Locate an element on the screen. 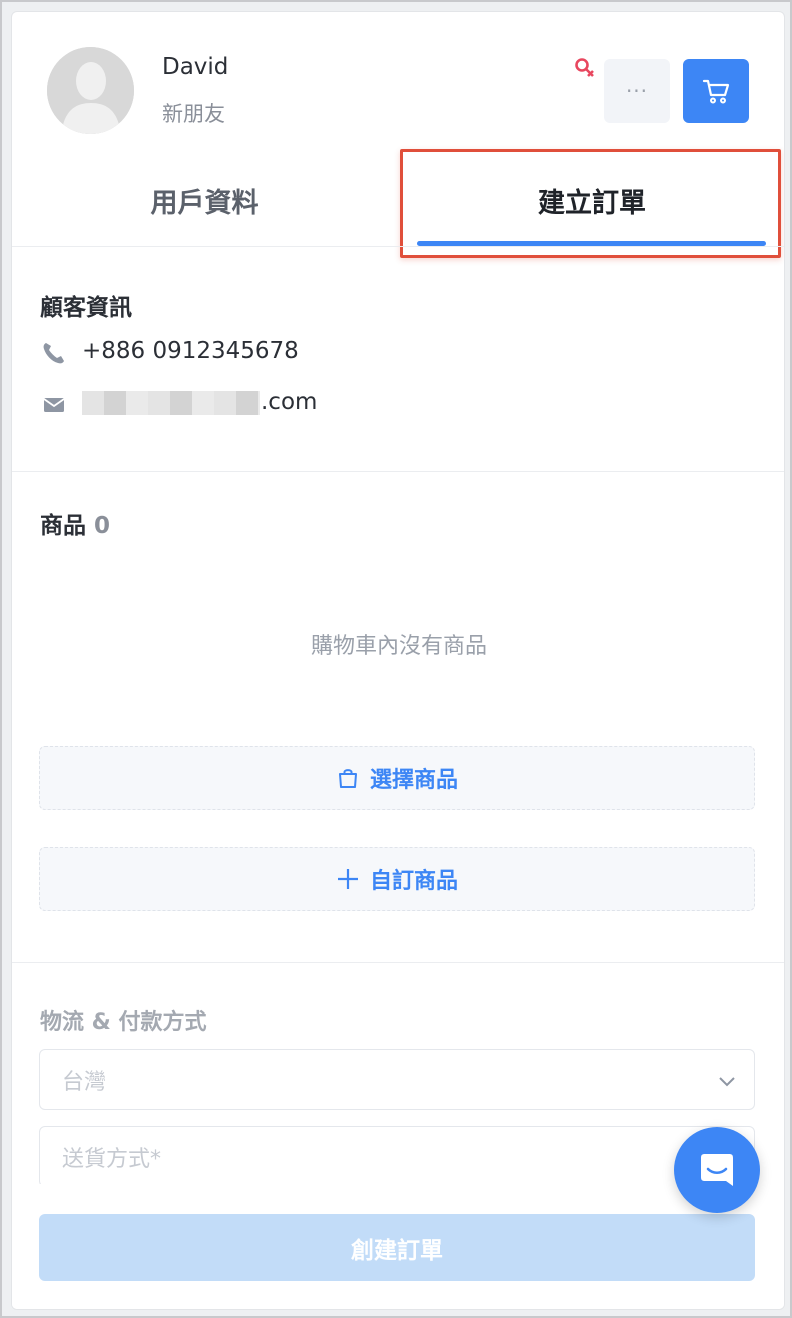 This screenshot has width=792, height=1318. products-label: 商品 is located at coordinates (63, 526).